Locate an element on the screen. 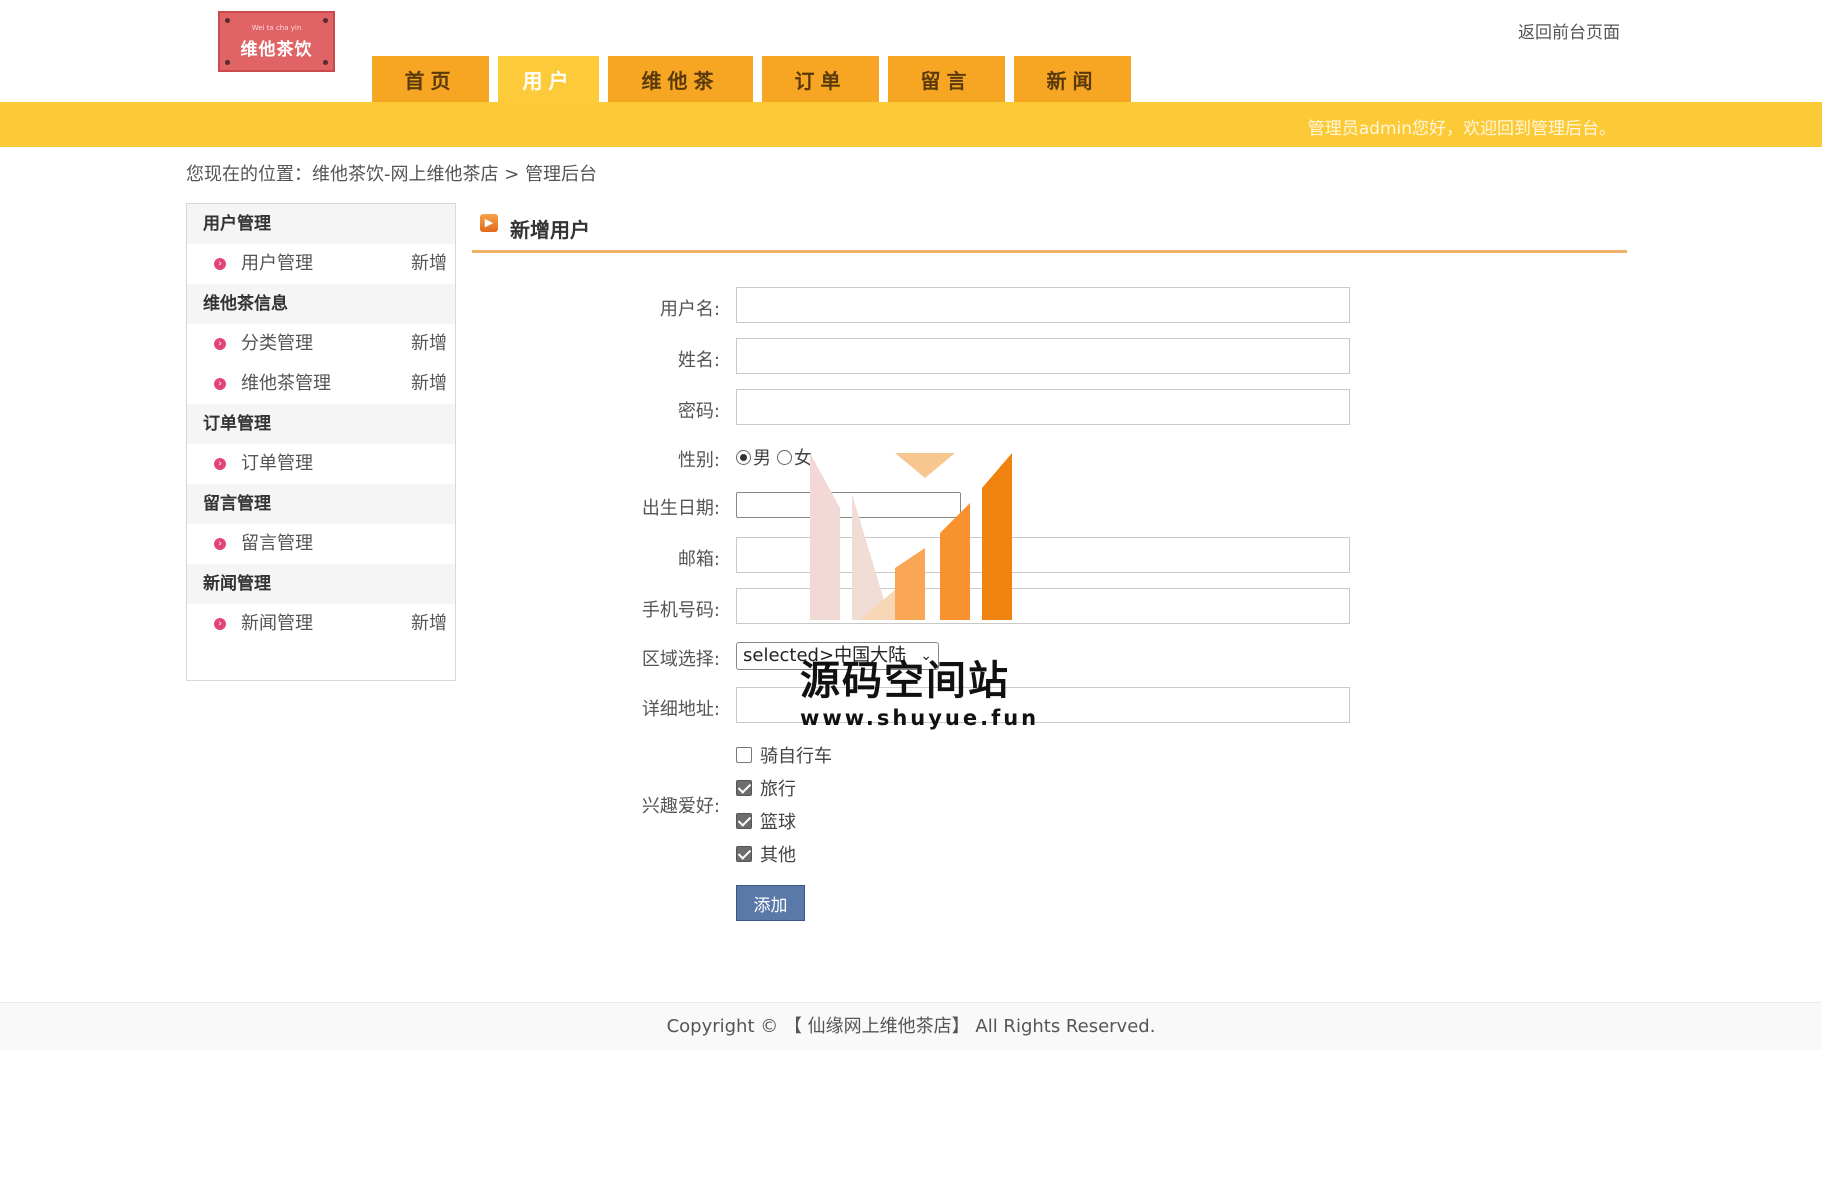 This screenshot has height=1184, width=1822. nav-tab-news: 新闻 is located at coordinates (1072, 79).